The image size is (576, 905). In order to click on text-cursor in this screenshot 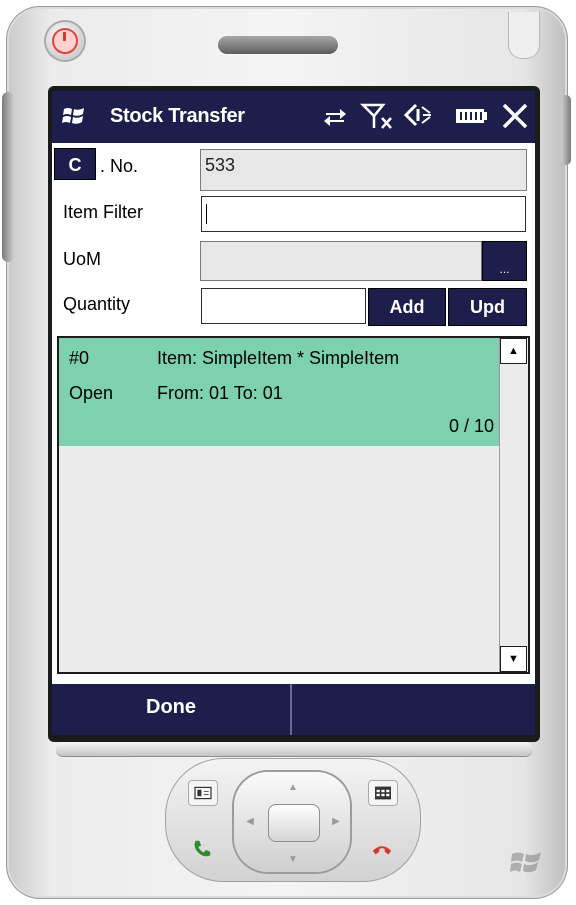, I will do `click(206, 214)`.